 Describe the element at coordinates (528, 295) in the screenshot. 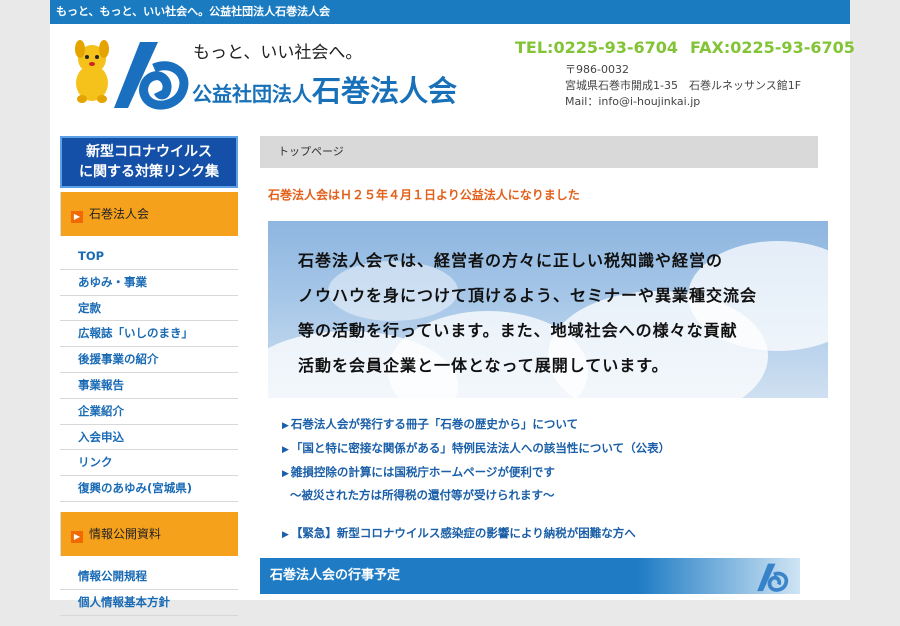

I see `intro-line: ノウハウを身につけて頂けるよう、セミナーや異業種交流会` at that location.